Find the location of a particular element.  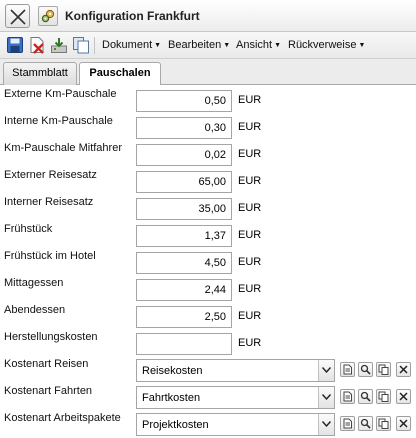

window-title: Konfiguration Frankfurt is located at coordinates (132, 16).